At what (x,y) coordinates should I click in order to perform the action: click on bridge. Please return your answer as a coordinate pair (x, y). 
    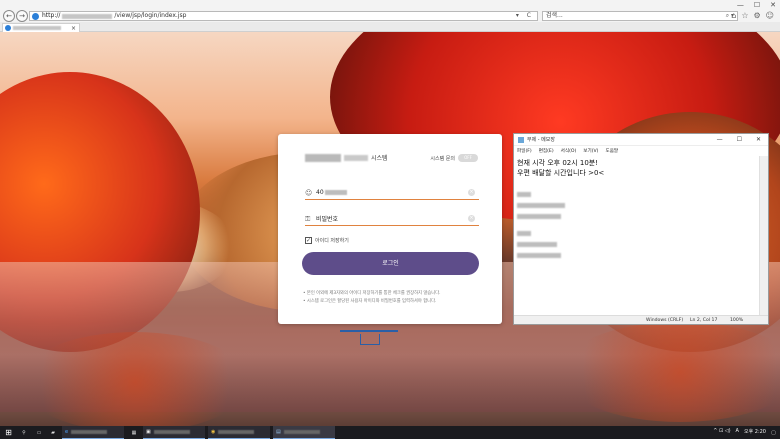
    Looking at the image, I should click on (369, 337).